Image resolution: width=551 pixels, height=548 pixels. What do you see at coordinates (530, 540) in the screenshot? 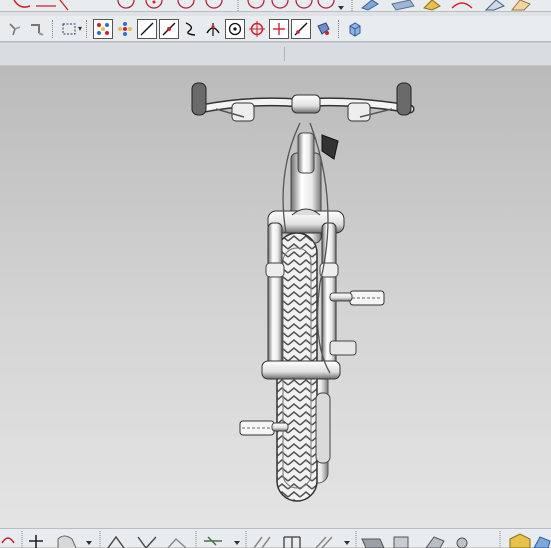
I see `shaded-cube-icon` at bounding box center [530, 540].